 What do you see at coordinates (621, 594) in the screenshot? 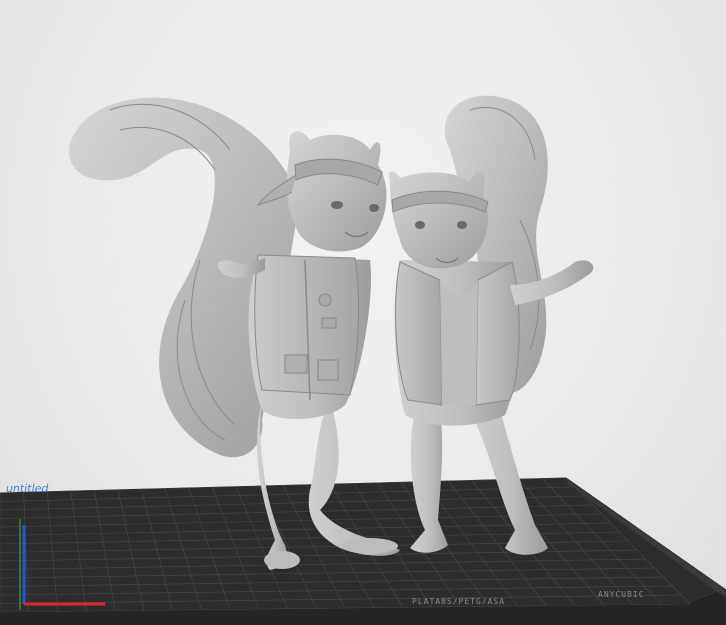
I see `plate-brand-label: ANYCUBIC` at bounding box center [621, 594].